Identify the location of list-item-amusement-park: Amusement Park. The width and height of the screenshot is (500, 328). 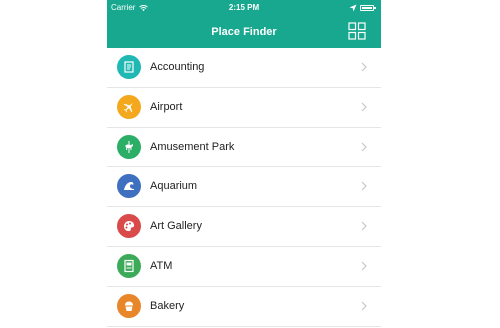
(244, 148).